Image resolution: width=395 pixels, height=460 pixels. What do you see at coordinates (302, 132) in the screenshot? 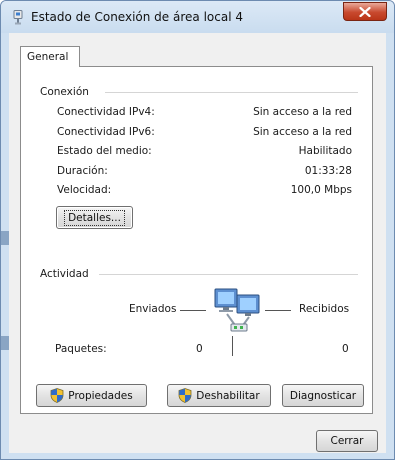
I see `ipv6-connectivity-value: Sin acceso a la red` at bounding box center [302, 132].